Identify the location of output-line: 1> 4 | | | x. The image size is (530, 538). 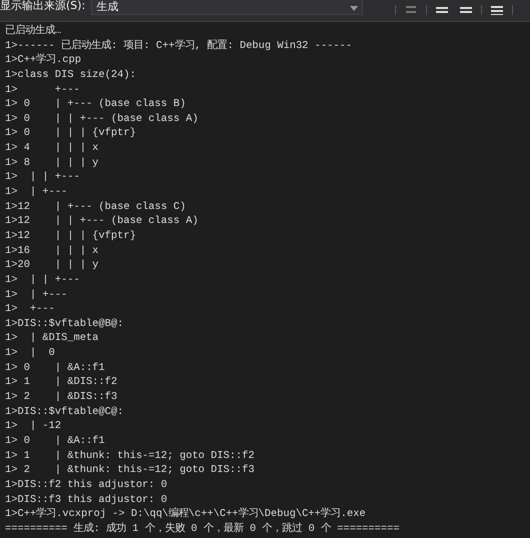
(52, 148).